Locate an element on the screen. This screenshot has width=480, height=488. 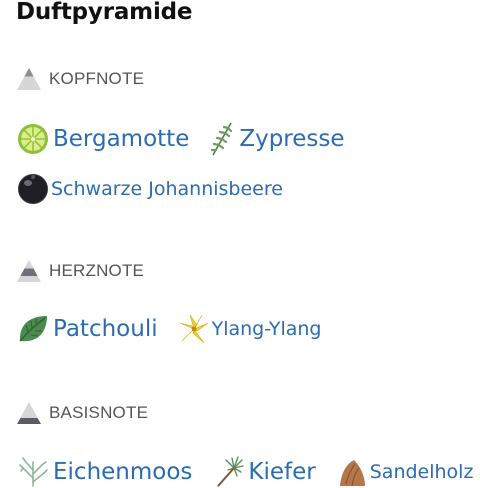
note-zypresse: Zypresse is located at coordinates (277, 139).